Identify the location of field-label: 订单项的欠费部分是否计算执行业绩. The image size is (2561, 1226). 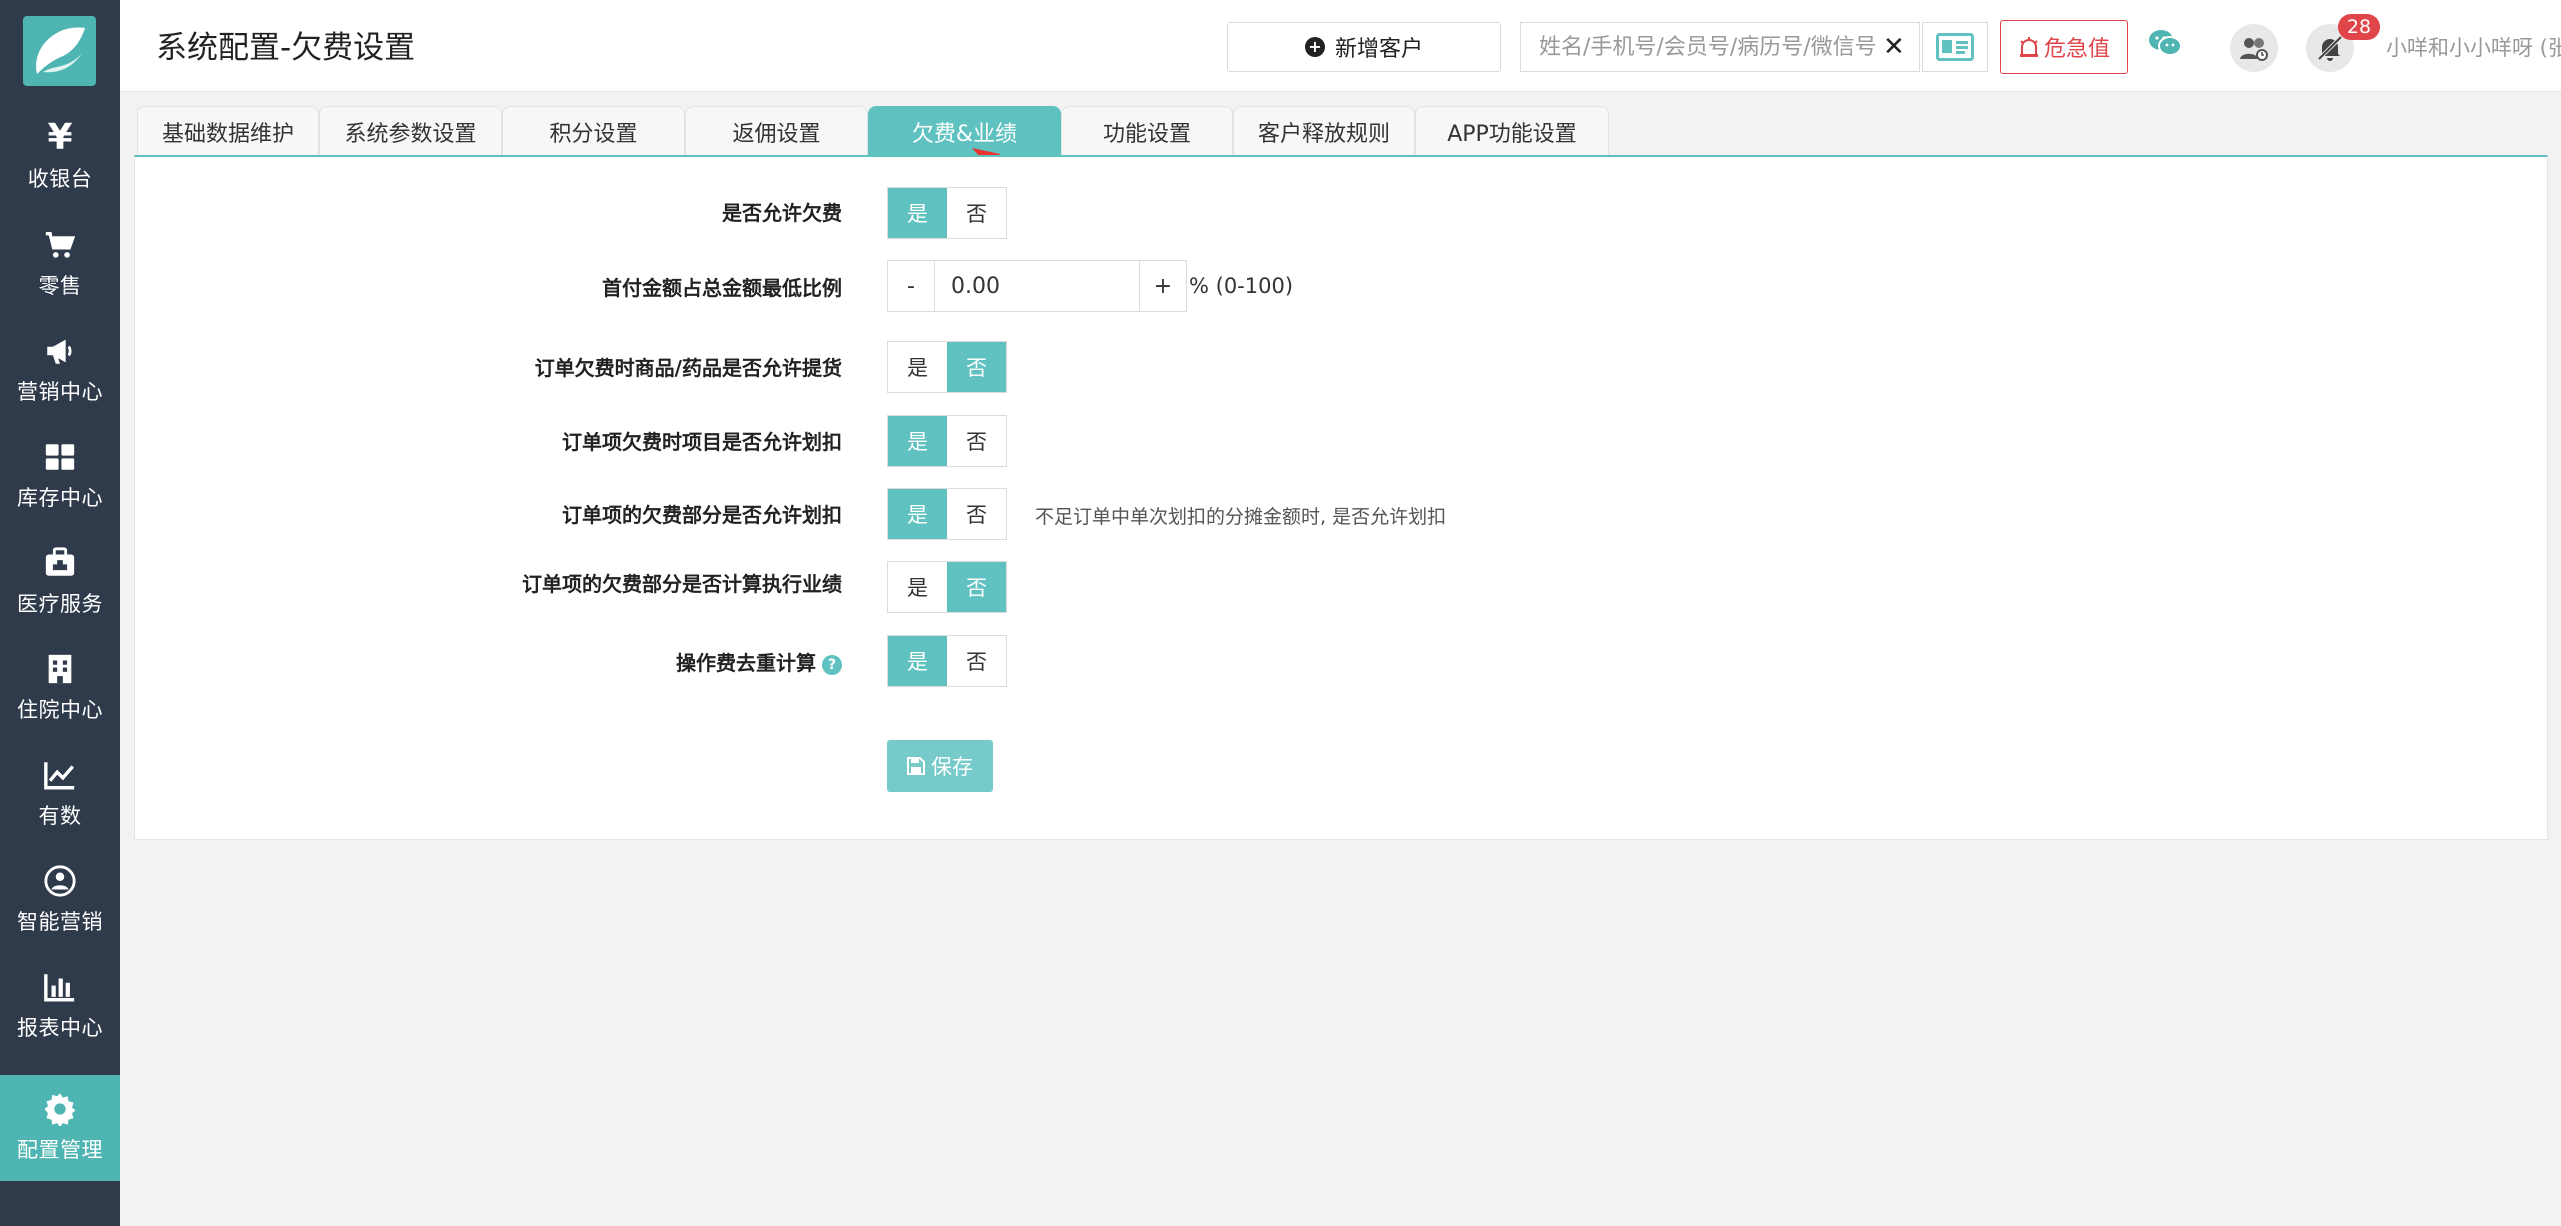
(682, 584).